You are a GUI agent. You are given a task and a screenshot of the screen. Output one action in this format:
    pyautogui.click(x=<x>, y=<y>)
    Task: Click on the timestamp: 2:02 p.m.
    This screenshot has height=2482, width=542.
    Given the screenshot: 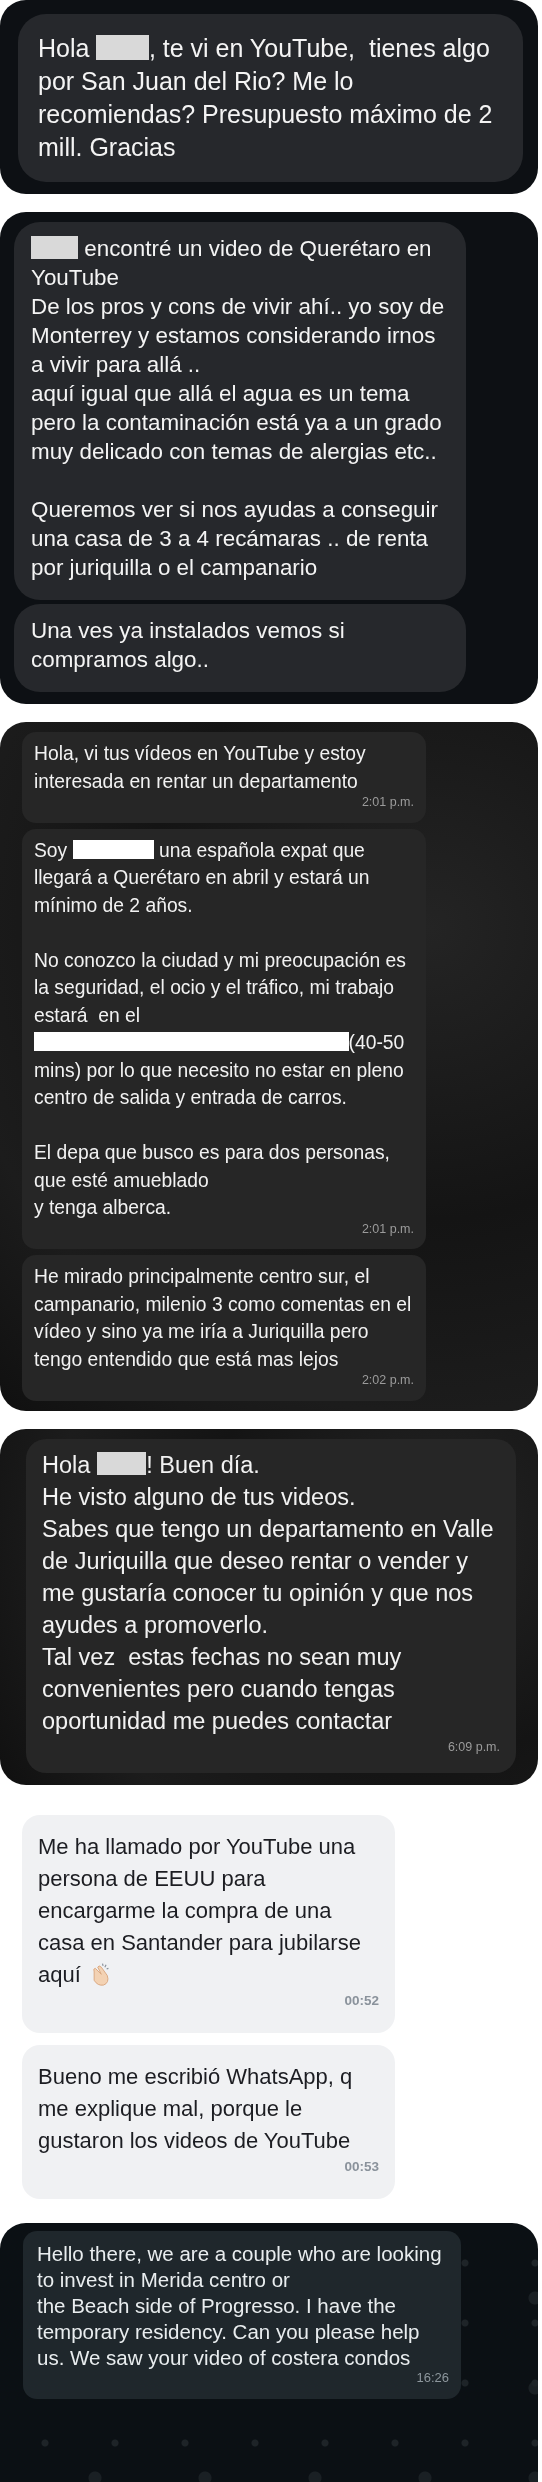 What is the action you would take?
    pyautogui.click(x=387, y=1380)
    